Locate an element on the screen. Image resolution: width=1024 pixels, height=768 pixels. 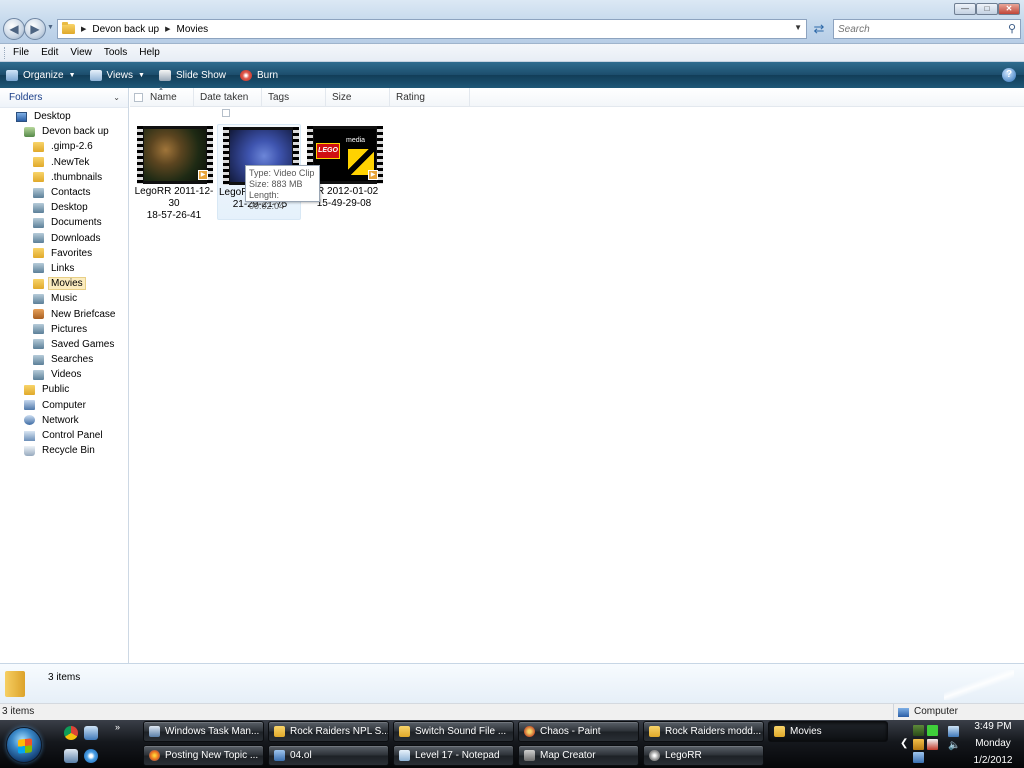
taskbar-button: Movies is located at coordinates (828, 731).